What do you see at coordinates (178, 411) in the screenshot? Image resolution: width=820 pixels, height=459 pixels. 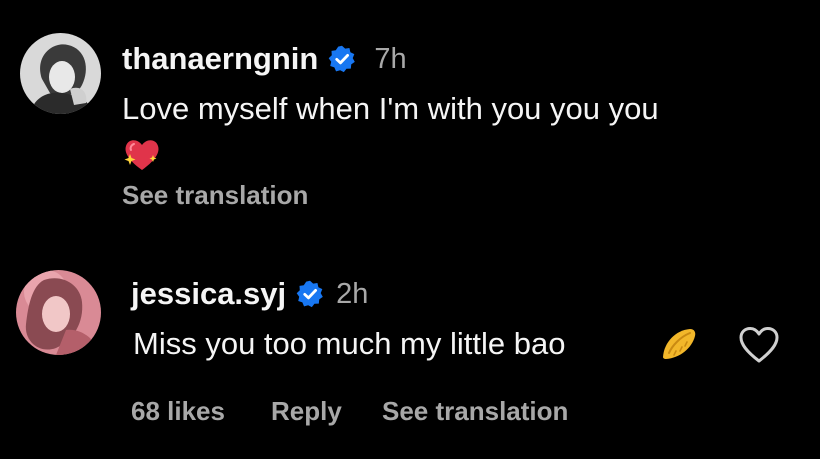 I see `likes-count: 68 likes` at bounding box center [178, 411].